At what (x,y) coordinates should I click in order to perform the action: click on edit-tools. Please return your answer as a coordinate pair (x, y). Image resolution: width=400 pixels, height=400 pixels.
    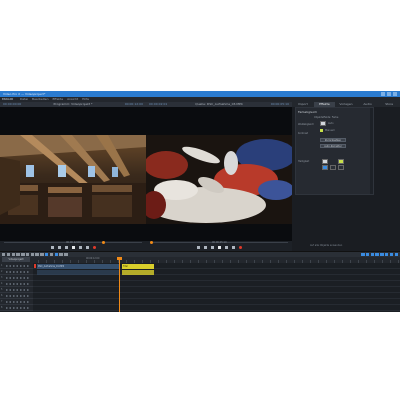
    Looking at the image, I should click on (35, 255).